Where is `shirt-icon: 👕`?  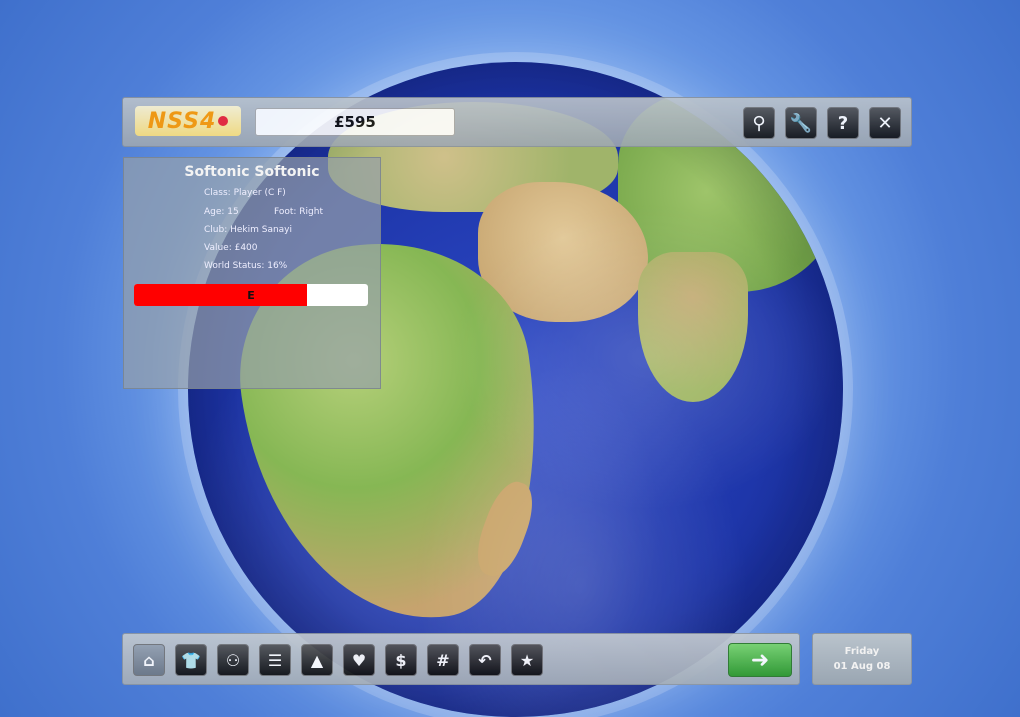 shirt-icon: 👕 is located at coordinates (191, 660).